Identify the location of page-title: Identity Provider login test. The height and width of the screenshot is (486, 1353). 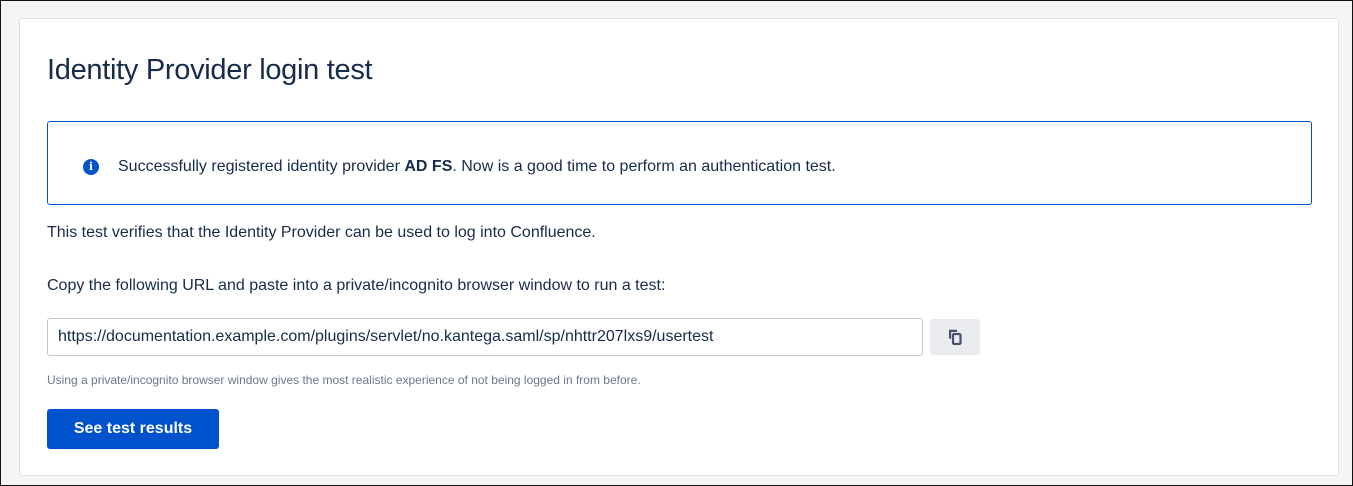
(210, 70).